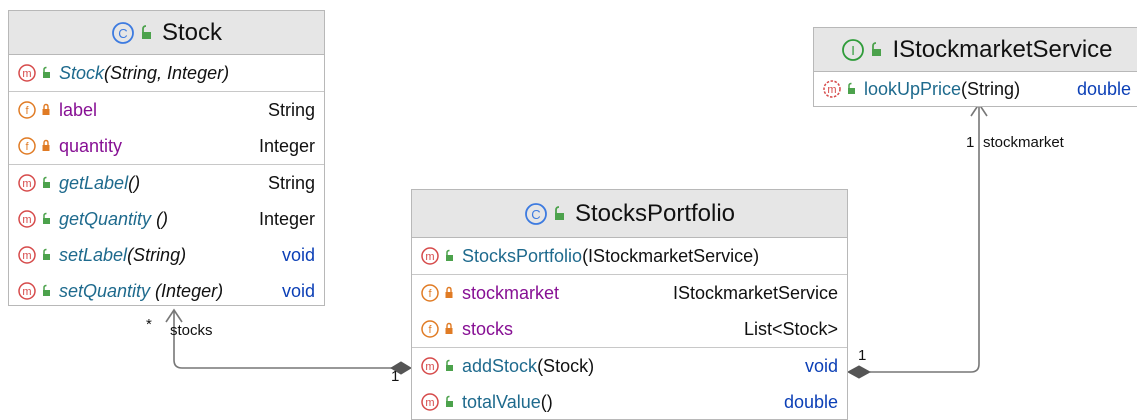  What do you see at coordinates (629, 402) in the screenshot?
I see `portfolio-method-totalvalue-row: m totalValue() double` at bounding box center [629, 402].